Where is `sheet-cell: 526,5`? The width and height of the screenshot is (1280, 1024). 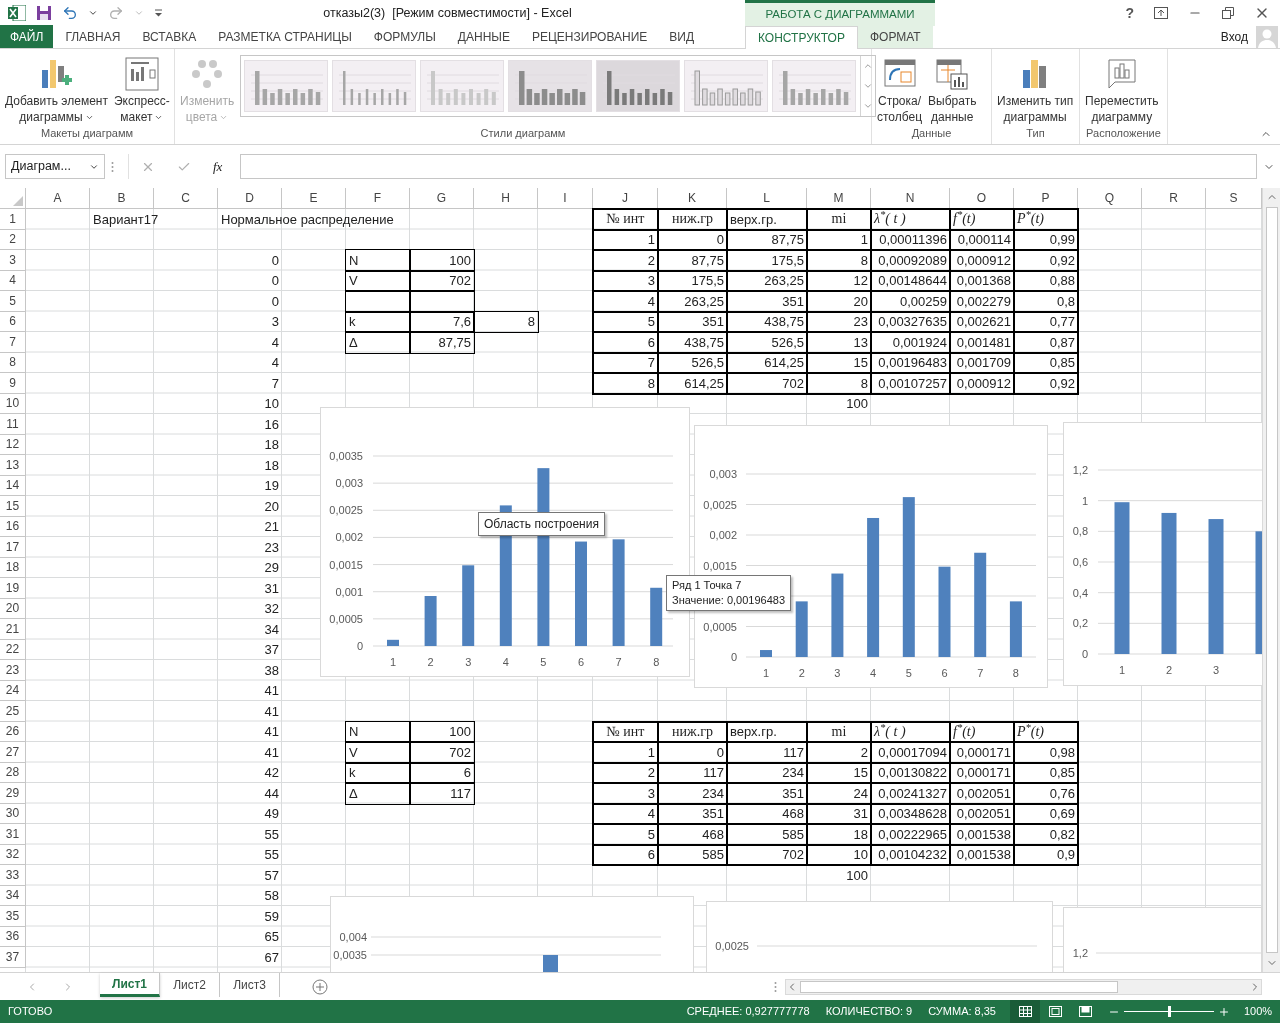 sheet-cell: 526,5 is located at coordinates (692, 362).